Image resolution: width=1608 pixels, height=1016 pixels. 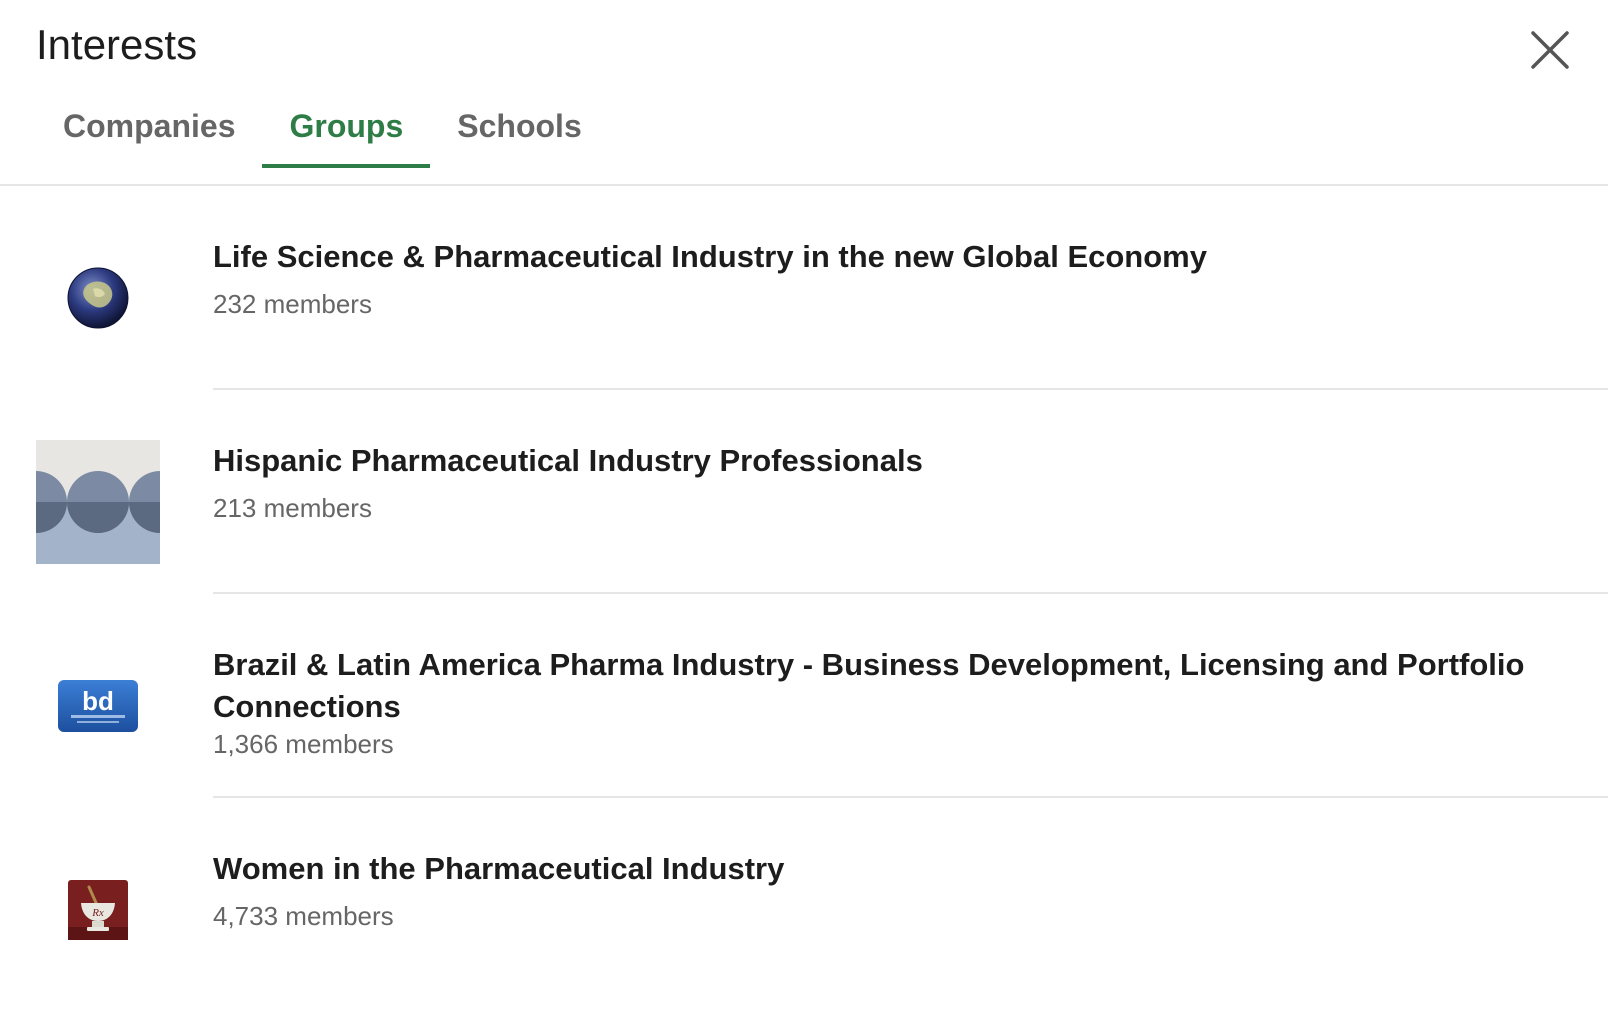 I want to click on bd-logo: bd, so click(x=98, y=706).